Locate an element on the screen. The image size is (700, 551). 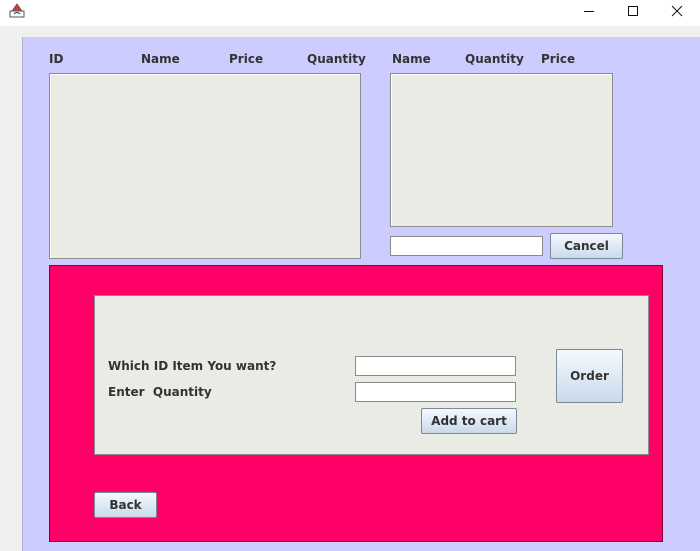
java-app-icon is located at coordinates (17, 10).